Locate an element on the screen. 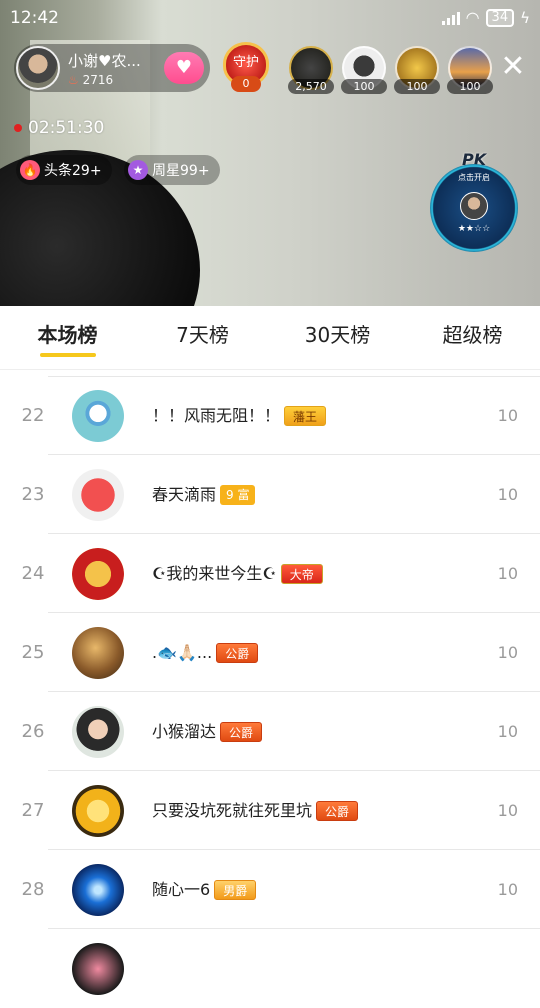  live-duration-text: 02:51:30 is located at coordinates (66, 128).